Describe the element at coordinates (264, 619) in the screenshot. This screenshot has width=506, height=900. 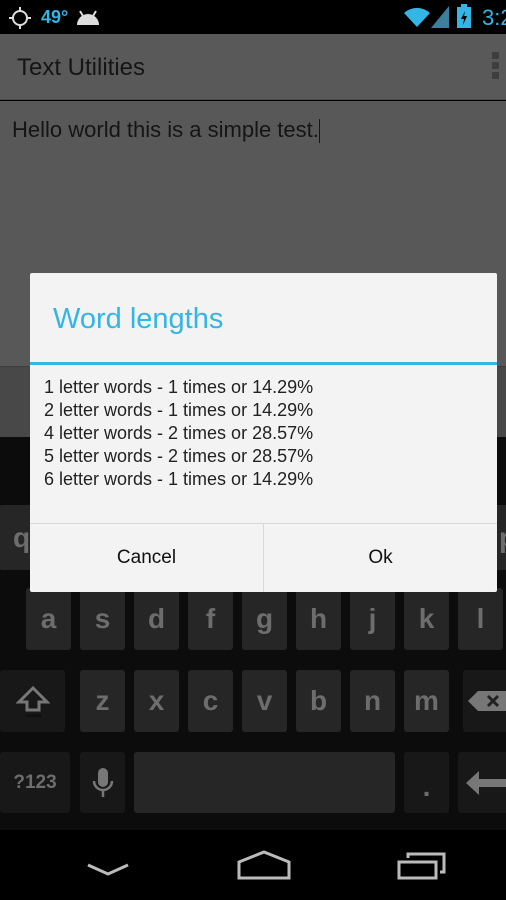
I see `key-g: g` at that location.